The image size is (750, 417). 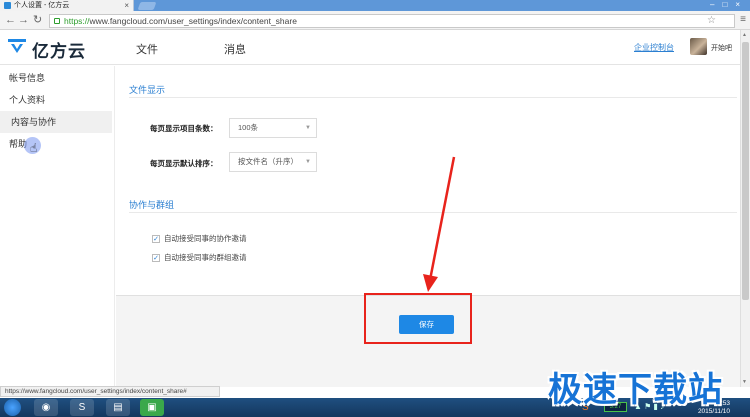 I want to click on sidebar-item-help: 帮助, so click(x=56, y=144).